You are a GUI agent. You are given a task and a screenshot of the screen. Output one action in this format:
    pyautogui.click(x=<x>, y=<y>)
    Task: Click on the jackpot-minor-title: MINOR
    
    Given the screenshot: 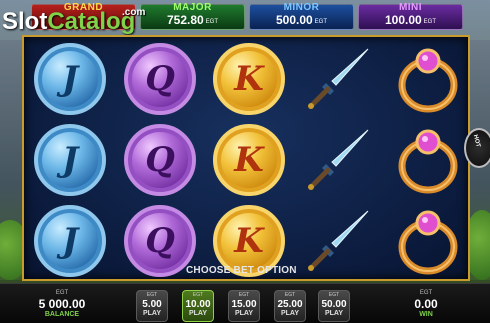 What is the action you would take?
    pyautogui.click(x=301, y=7)
    